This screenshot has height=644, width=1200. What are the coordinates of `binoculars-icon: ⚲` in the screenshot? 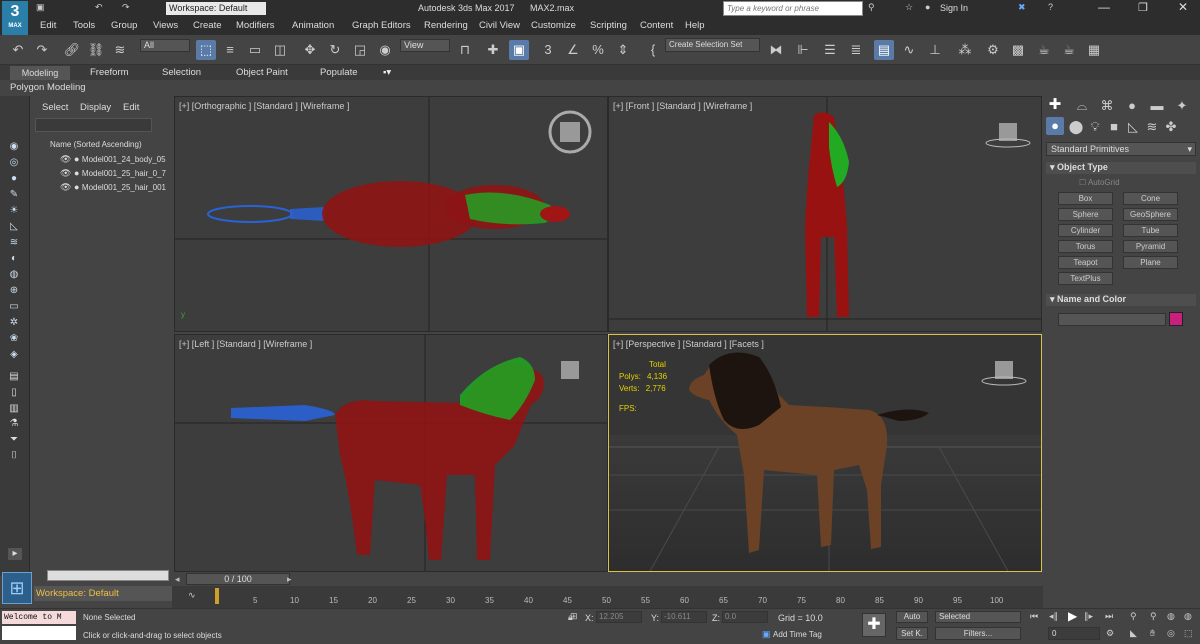 It's located at (871, 7).